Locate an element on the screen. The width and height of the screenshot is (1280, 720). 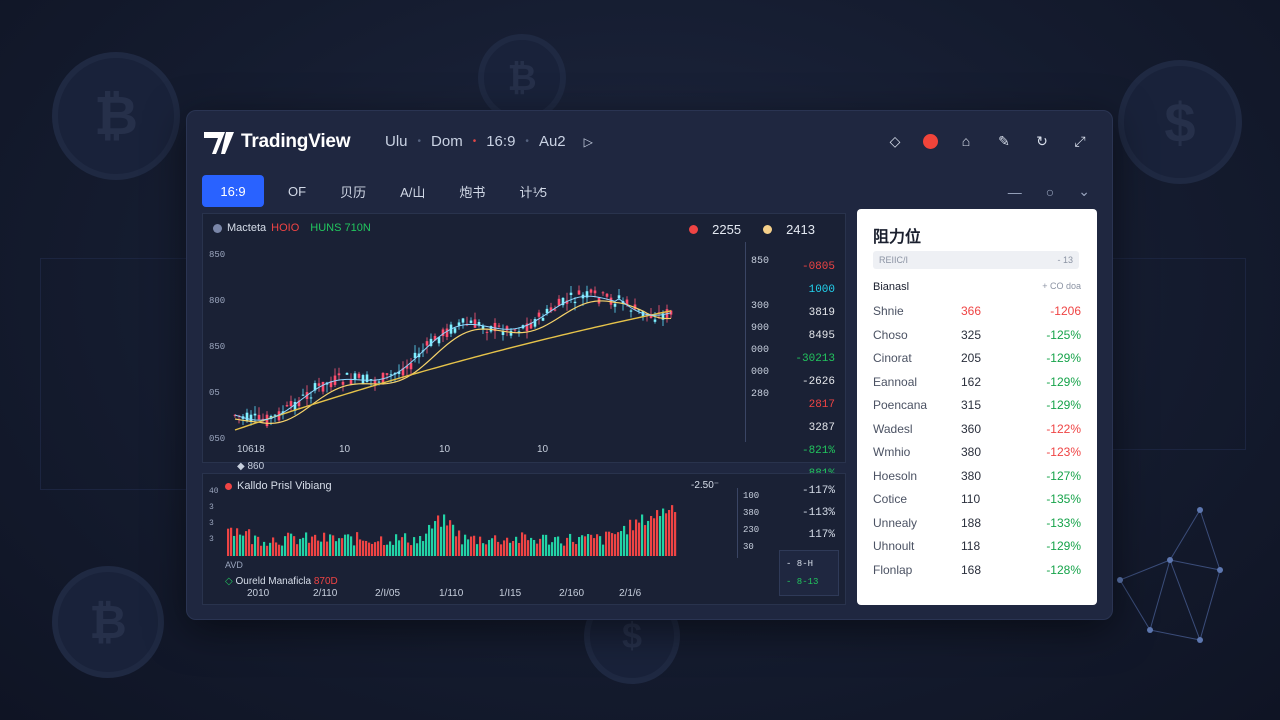
expand-icon: ⤢ is located at coordinates (1080, 141).